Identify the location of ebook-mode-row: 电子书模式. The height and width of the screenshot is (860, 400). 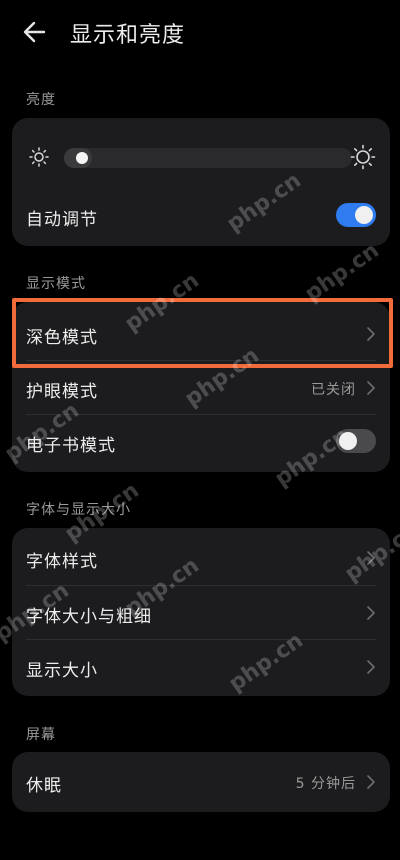
(201, 442).